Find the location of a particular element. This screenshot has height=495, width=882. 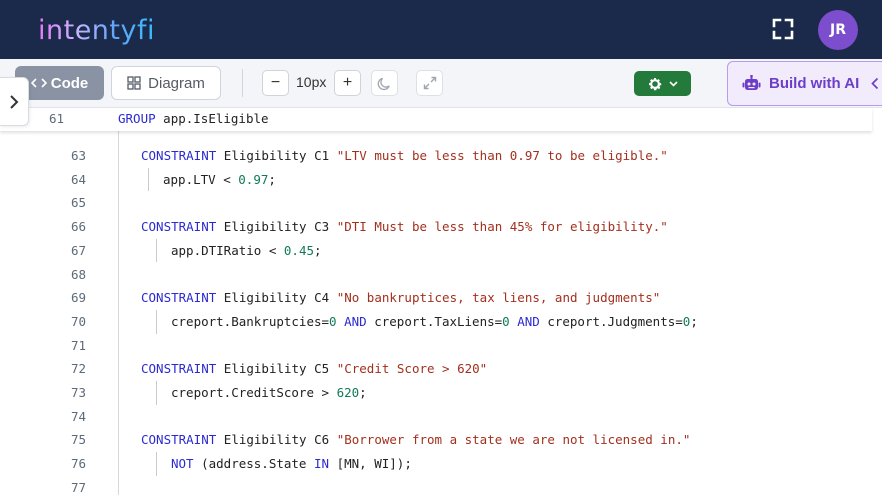

code-text: app.IsEligible is located at coordinates (212, 118).